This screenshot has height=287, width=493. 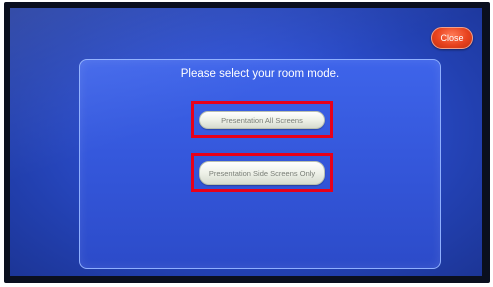 I want to click on presentation-side-screens-only-button: Presentation Side Screens Only, so click(x=262, y=173).